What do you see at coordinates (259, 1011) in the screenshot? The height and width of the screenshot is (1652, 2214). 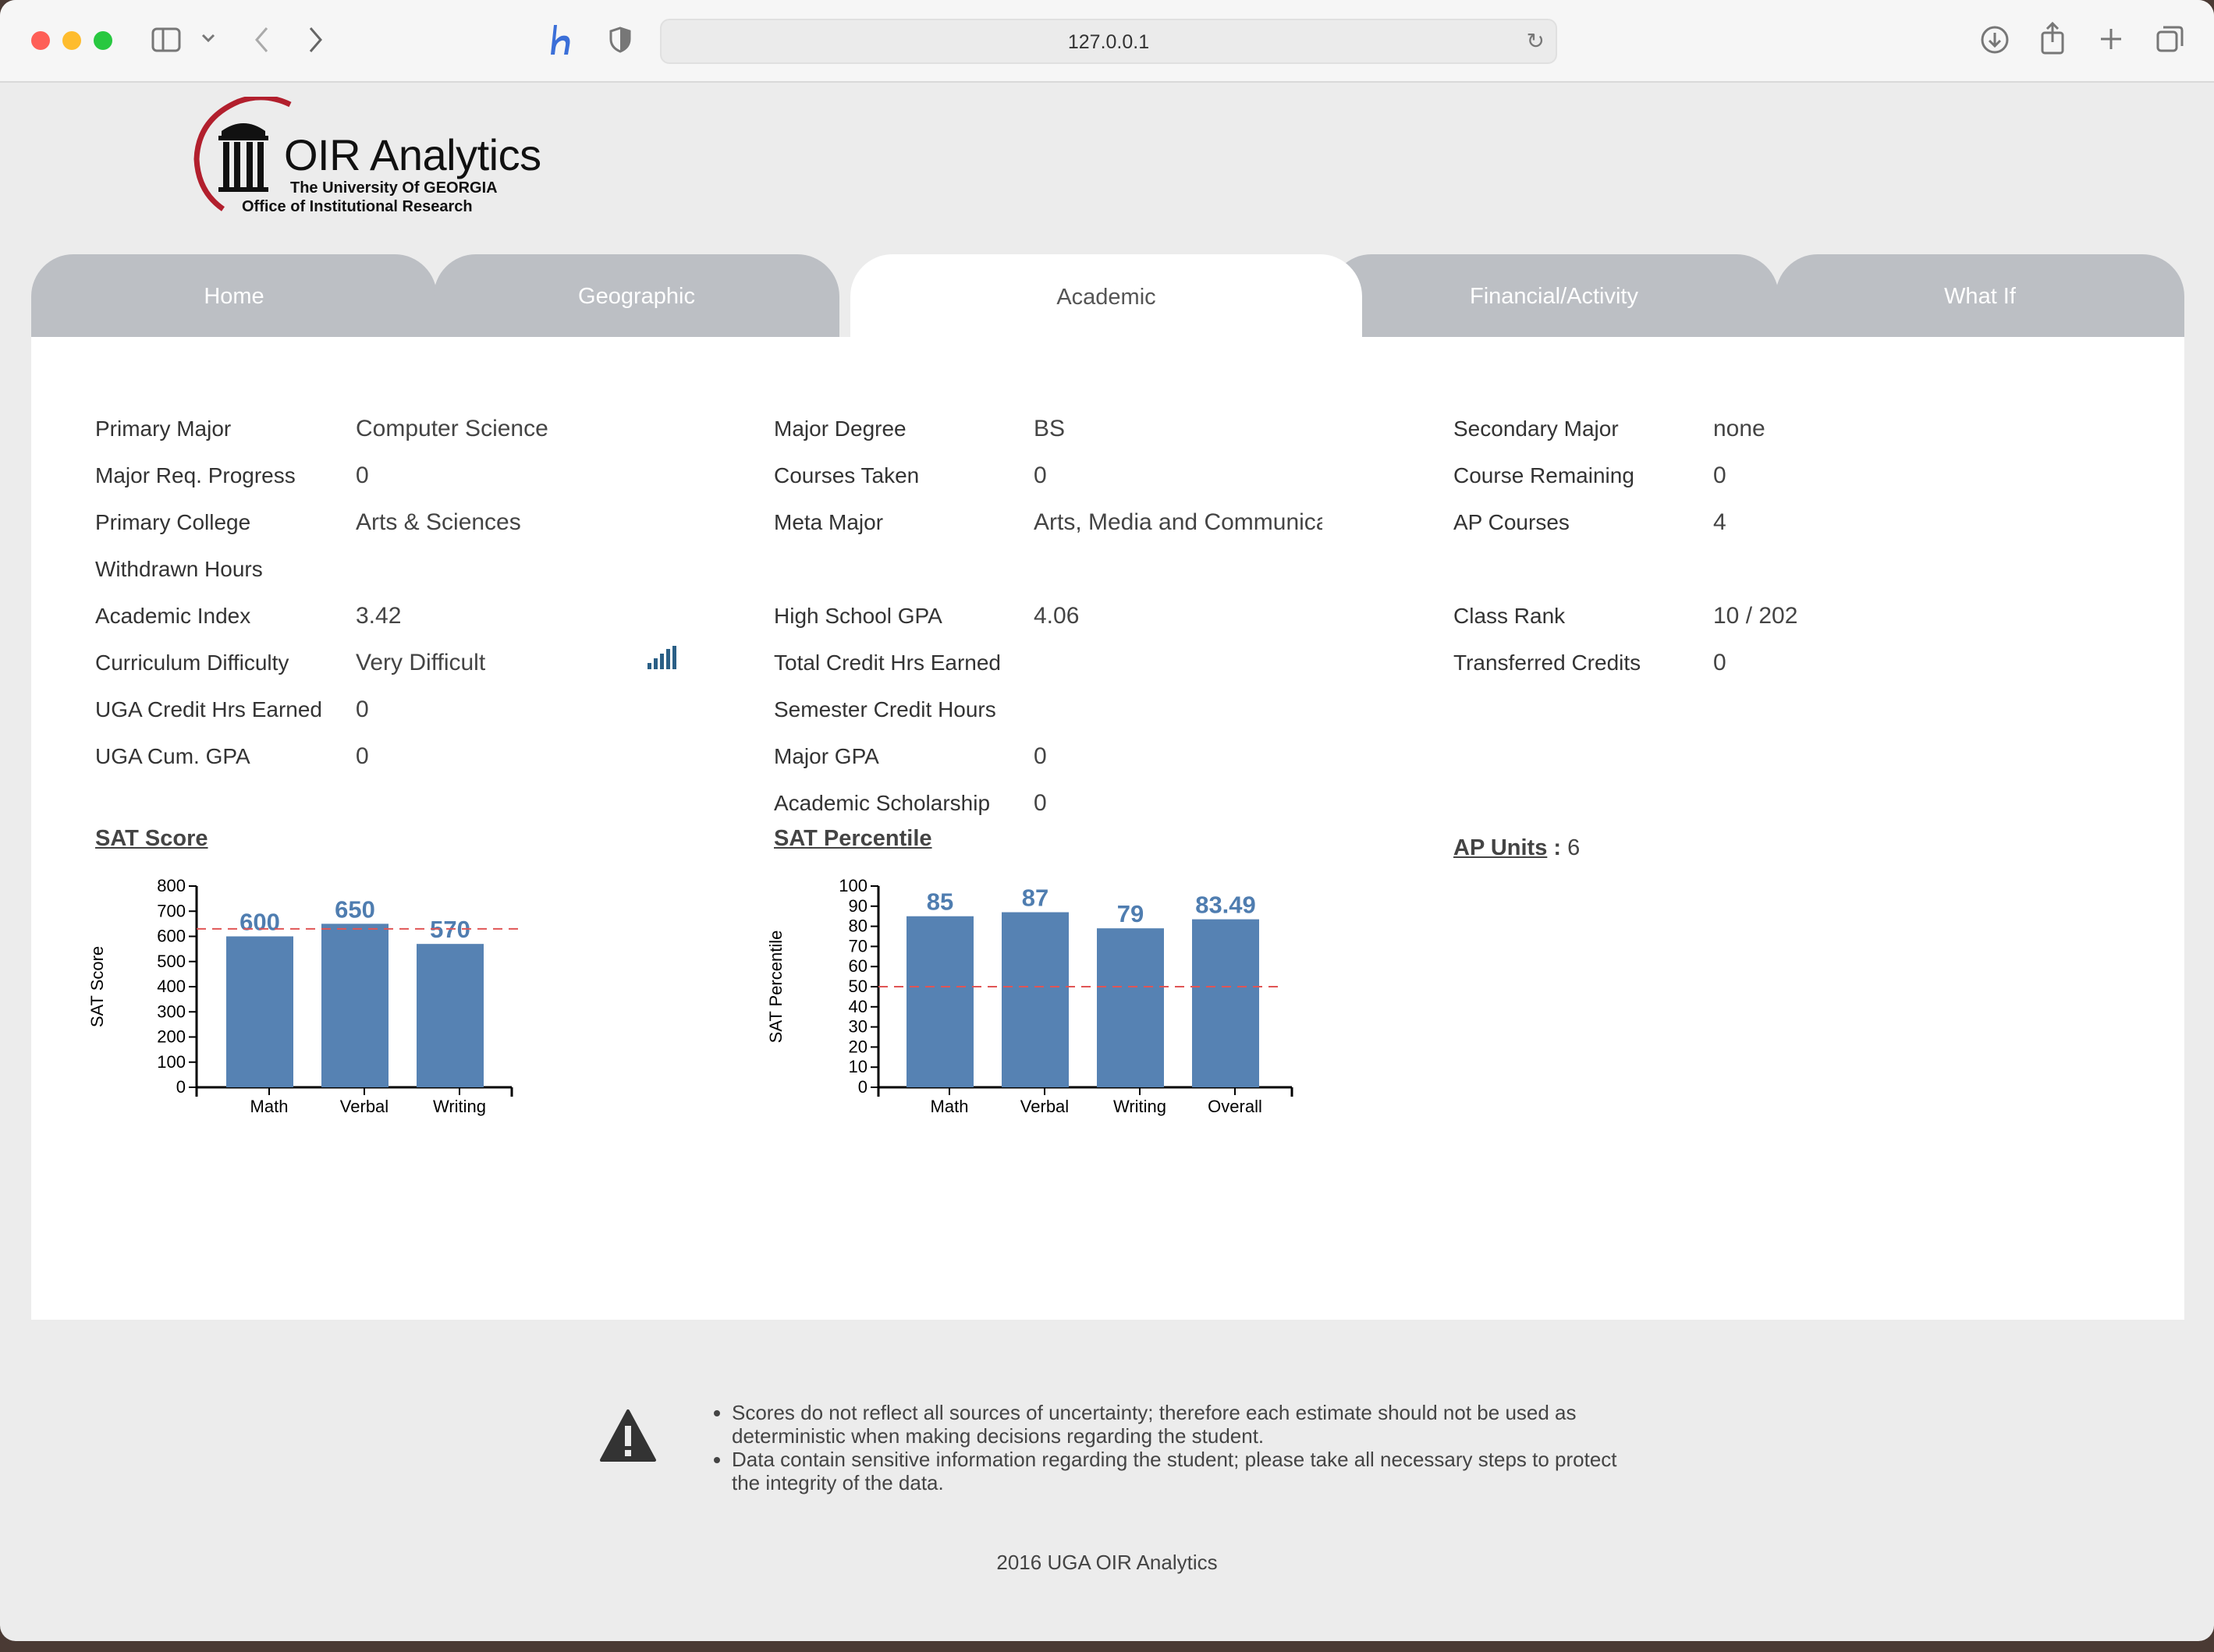 I see `bar-math` at bounding box center [259, 1011].